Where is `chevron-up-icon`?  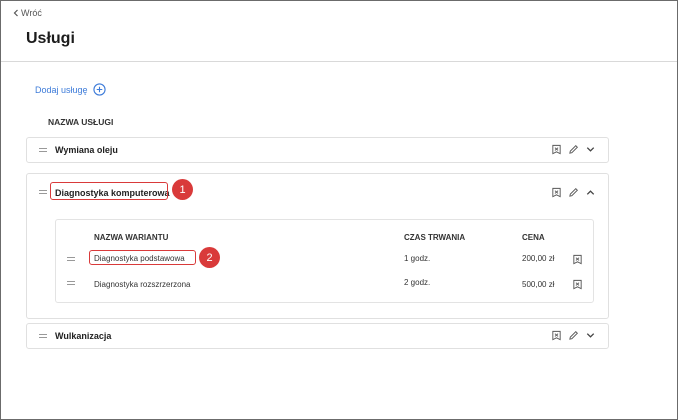
chevron-up-icon is located at coordinates (590, 192).